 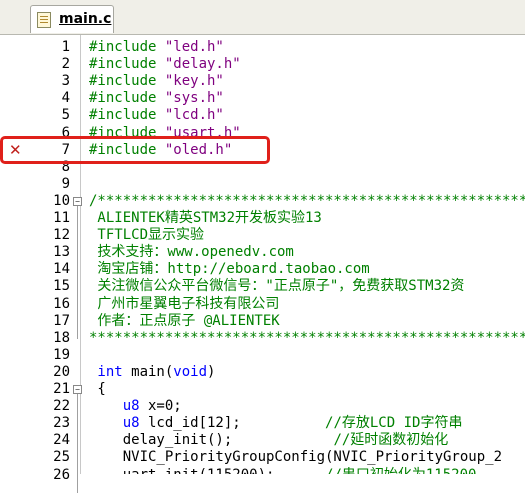 I want to click on line-number: 1, so click(x=65, y=47).